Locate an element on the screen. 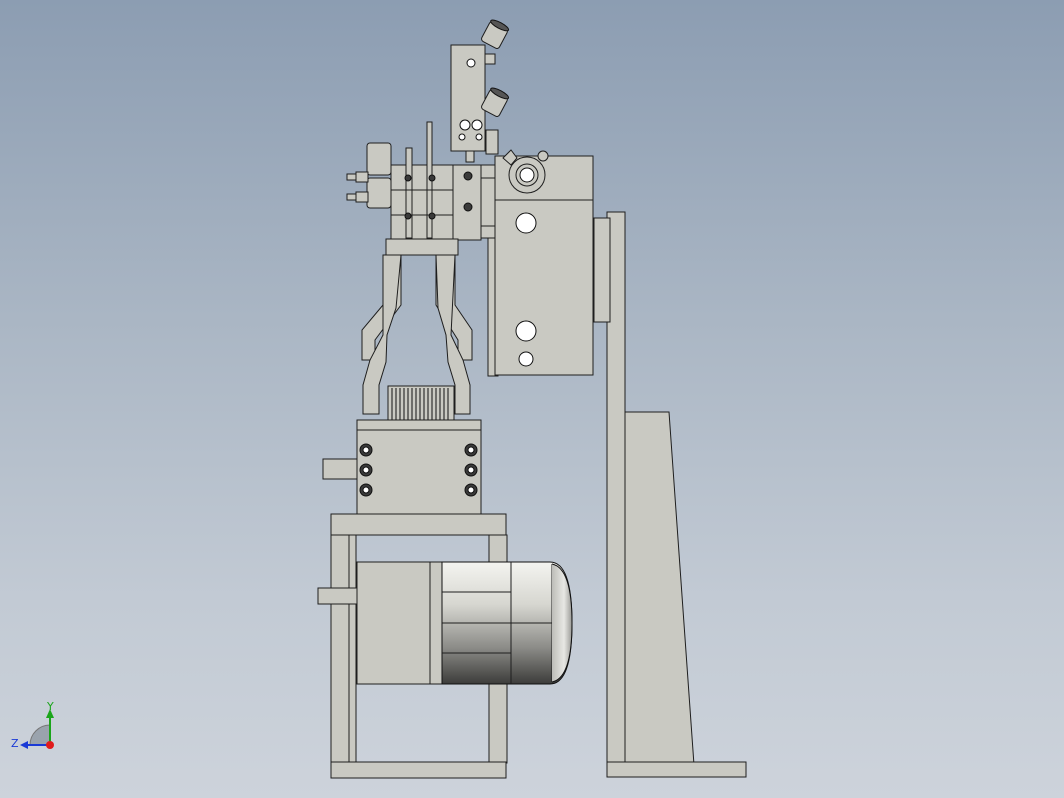  motor-shaft is located at coordinates (338, 596).